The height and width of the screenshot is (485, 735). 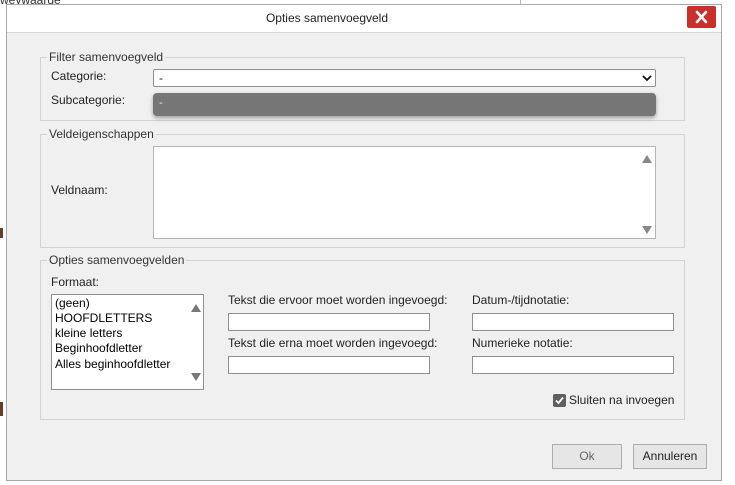 I want to click on category-select-value: -, so click(x=161, y=78).